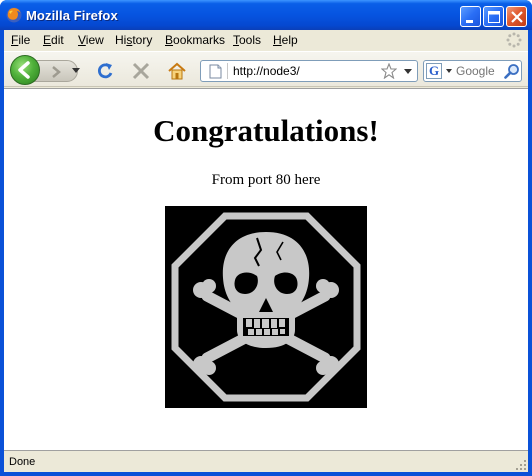 This screenshot has height=476, width=532. Describe the element at coordinates (266, 180) in the screenshot. I see `page-subtext: From port 80 here` at that location.